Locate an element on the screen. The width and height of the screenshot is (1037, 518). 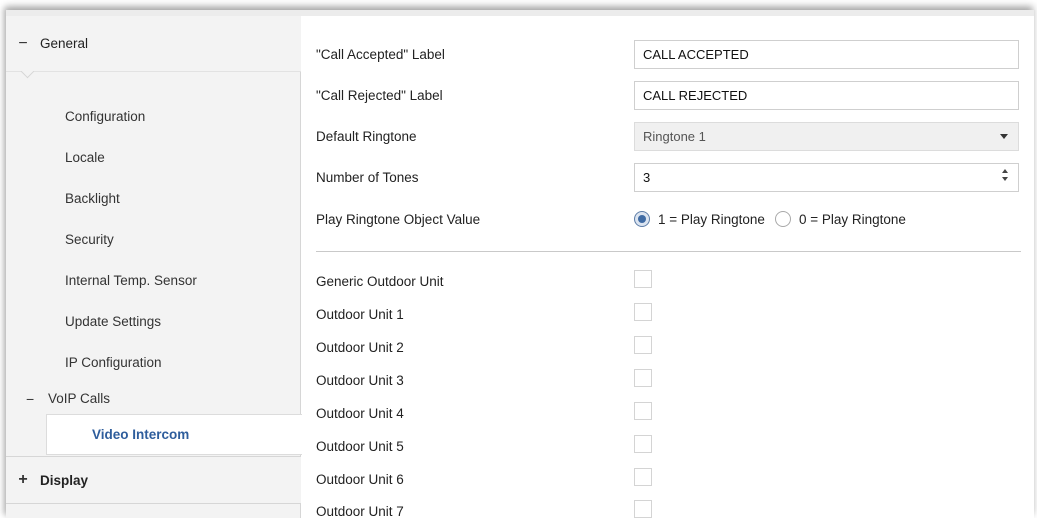
outdoor-unit-row: Outdoor Unit 1 is located at coordinates (475, 314).